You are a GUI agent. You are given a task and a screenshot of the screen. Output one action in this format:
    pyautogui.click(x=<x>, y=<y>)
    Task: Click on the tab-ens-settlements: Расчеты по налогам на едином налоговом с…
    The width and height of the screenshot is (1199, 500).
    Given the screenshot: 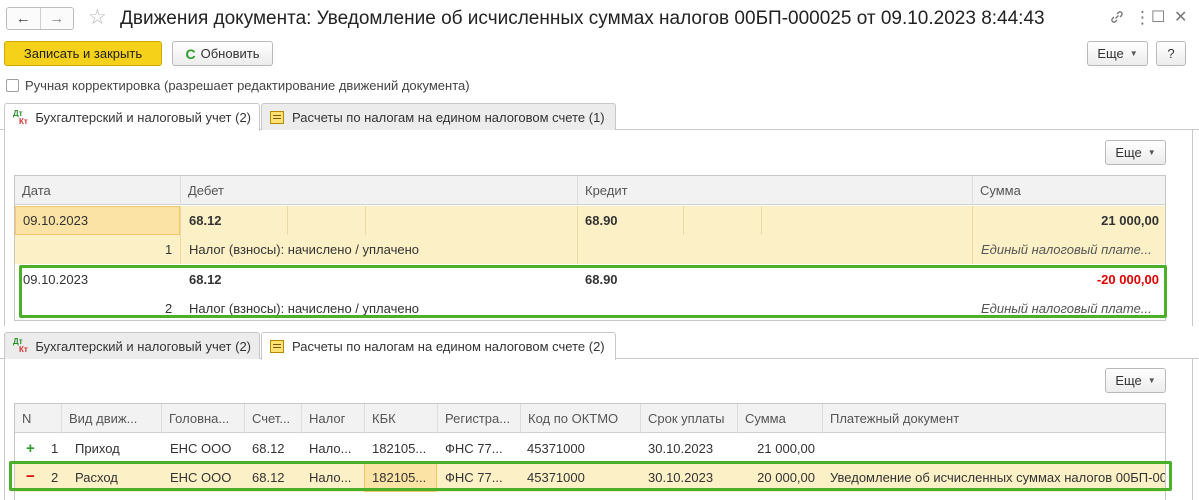 What is the action you would take?
    pyautogui.click(x=438, y=116)
    